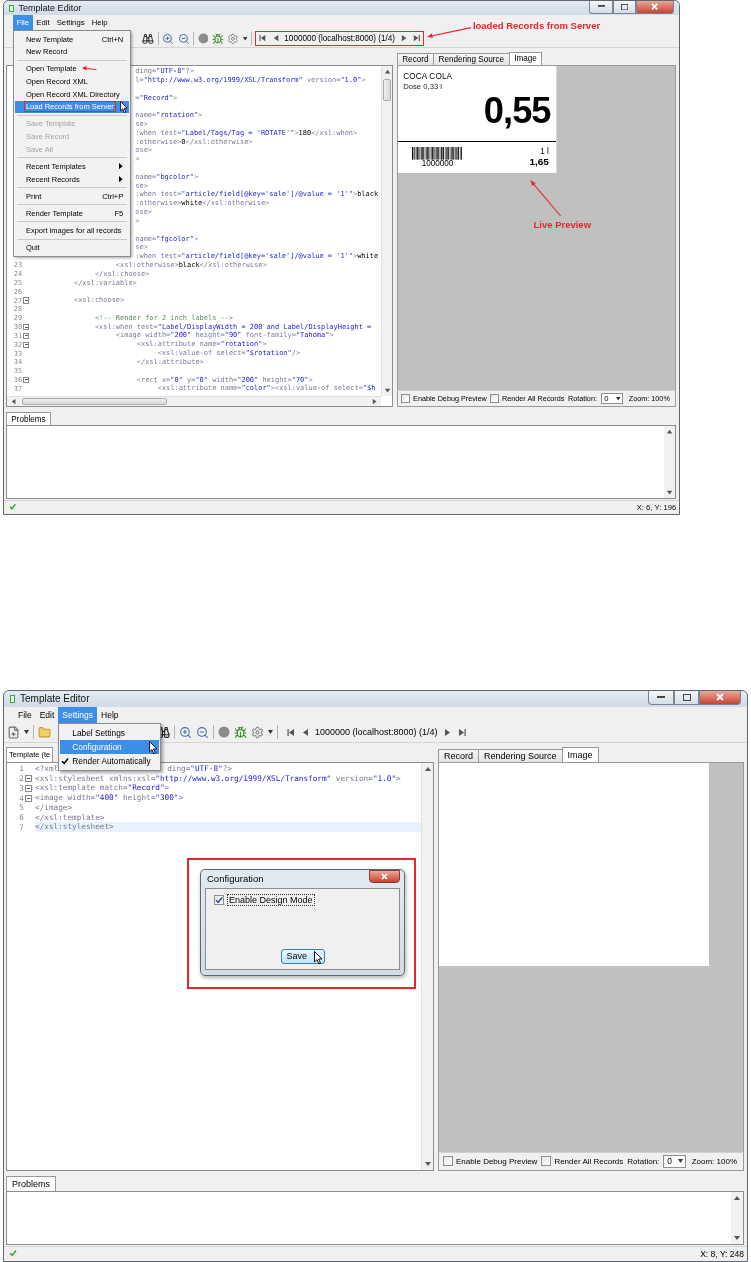  Describe the element at coordinates (722, 1253) in the screenshot. I see `cursor-position: X: 8, Y: 248` at that location.